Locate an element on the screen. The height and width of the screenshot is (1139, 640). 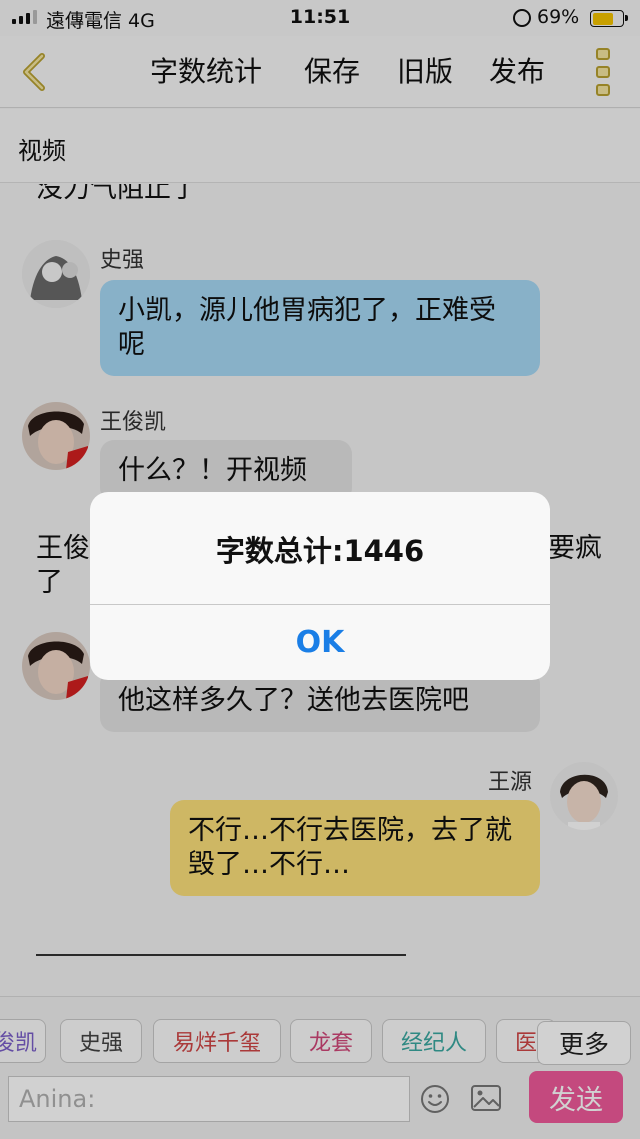
word-count-alert: 字数总计:1446 OK is located at coordinates (320, 586).